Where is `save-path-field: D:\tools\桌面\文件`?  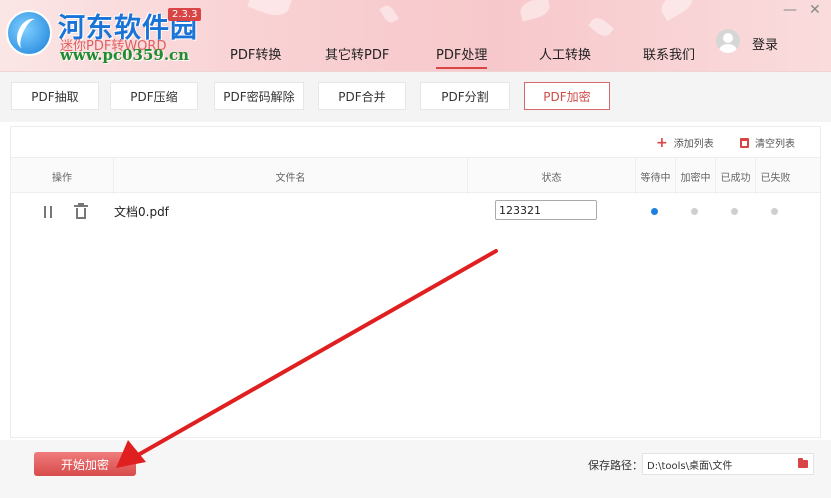
save-path-field: D:\tools\桌面\文件 is located at coordinates (728, 464).